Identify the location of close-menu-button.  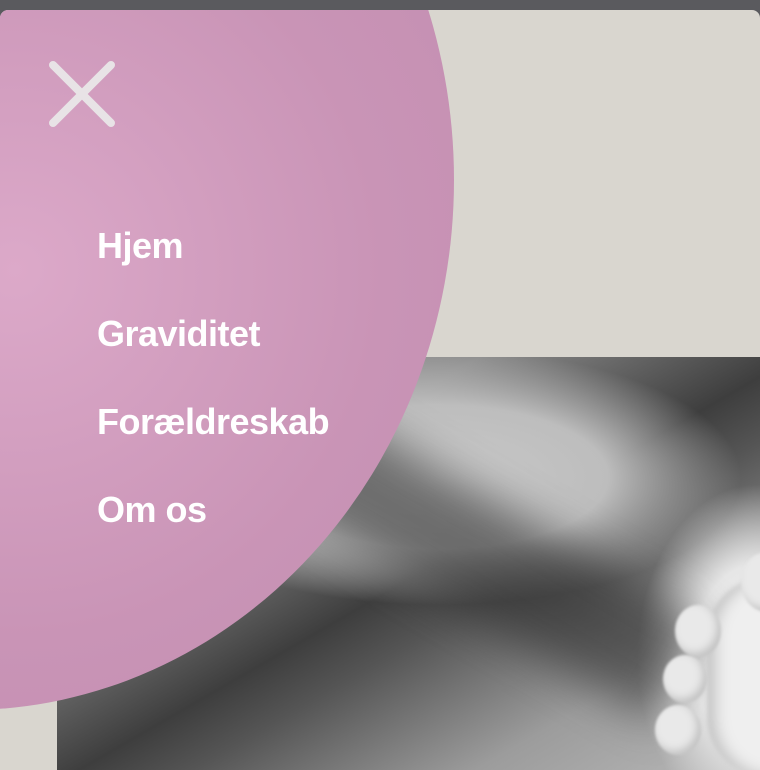
(82, 94).